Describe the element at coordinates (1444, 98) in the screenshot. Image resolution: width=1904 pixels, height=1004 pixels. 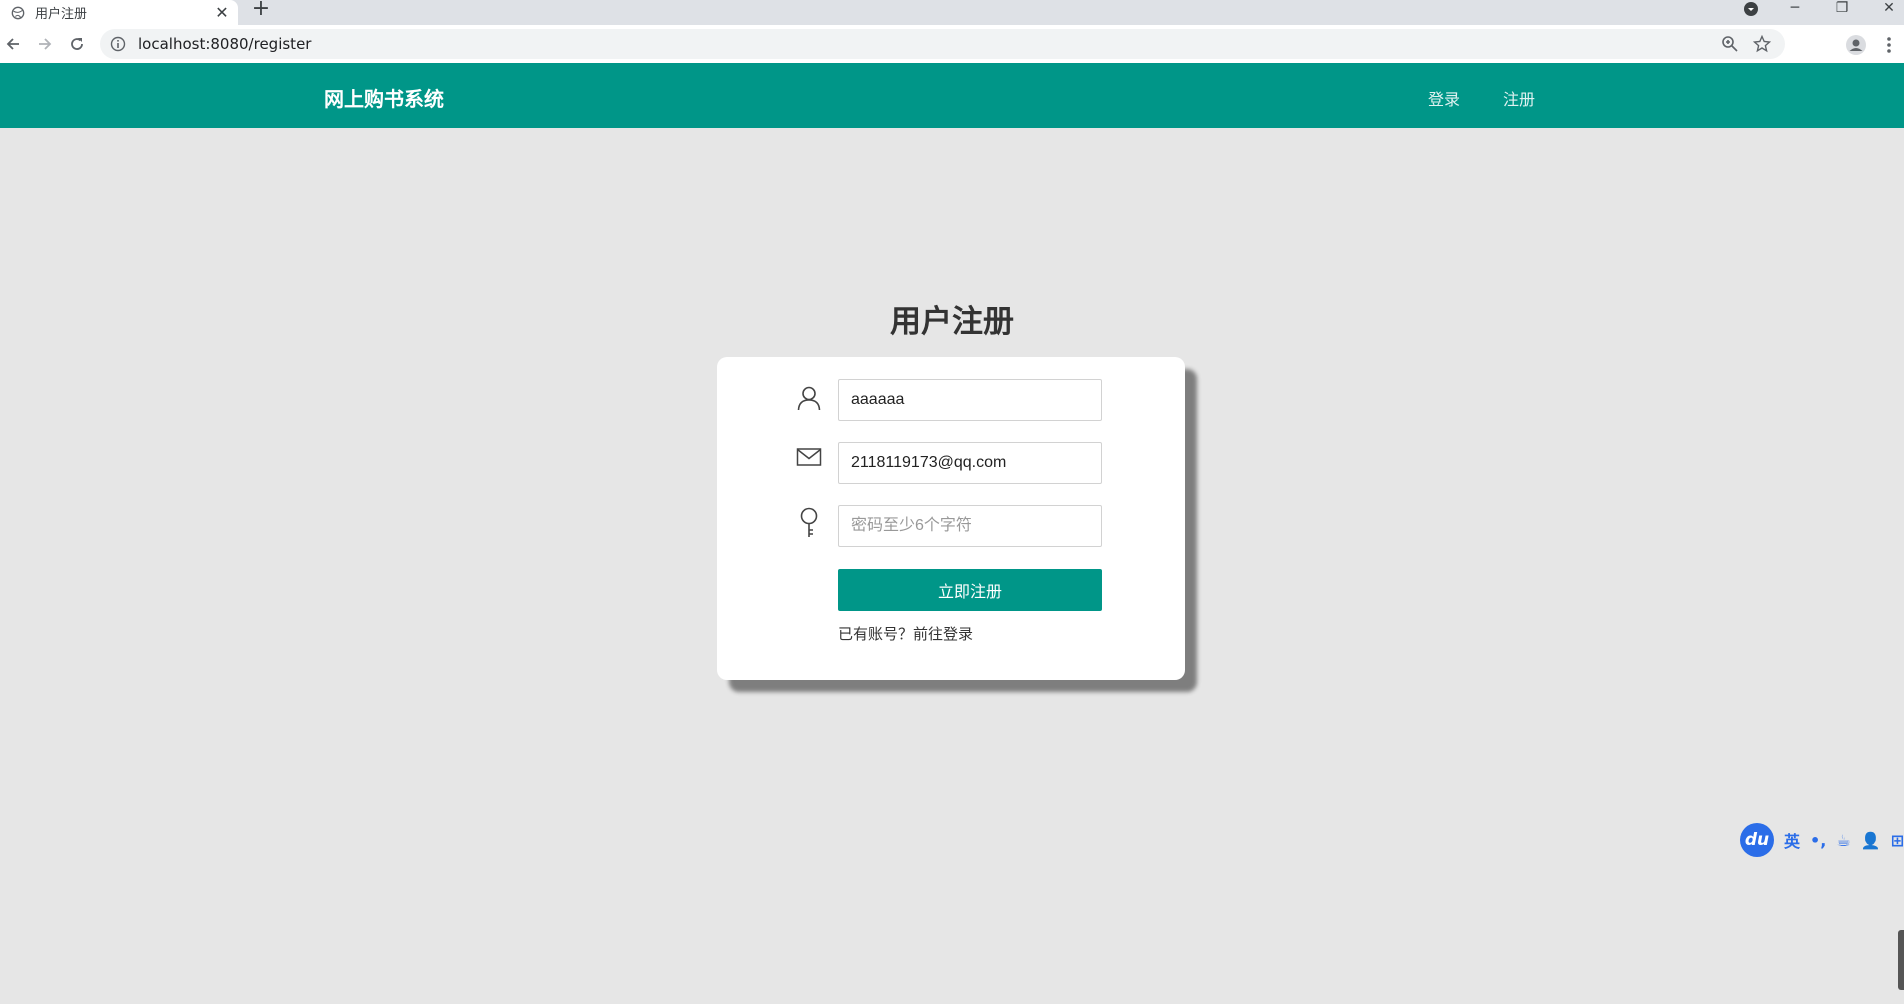
I see `nav-login-link: 登录` at that location.